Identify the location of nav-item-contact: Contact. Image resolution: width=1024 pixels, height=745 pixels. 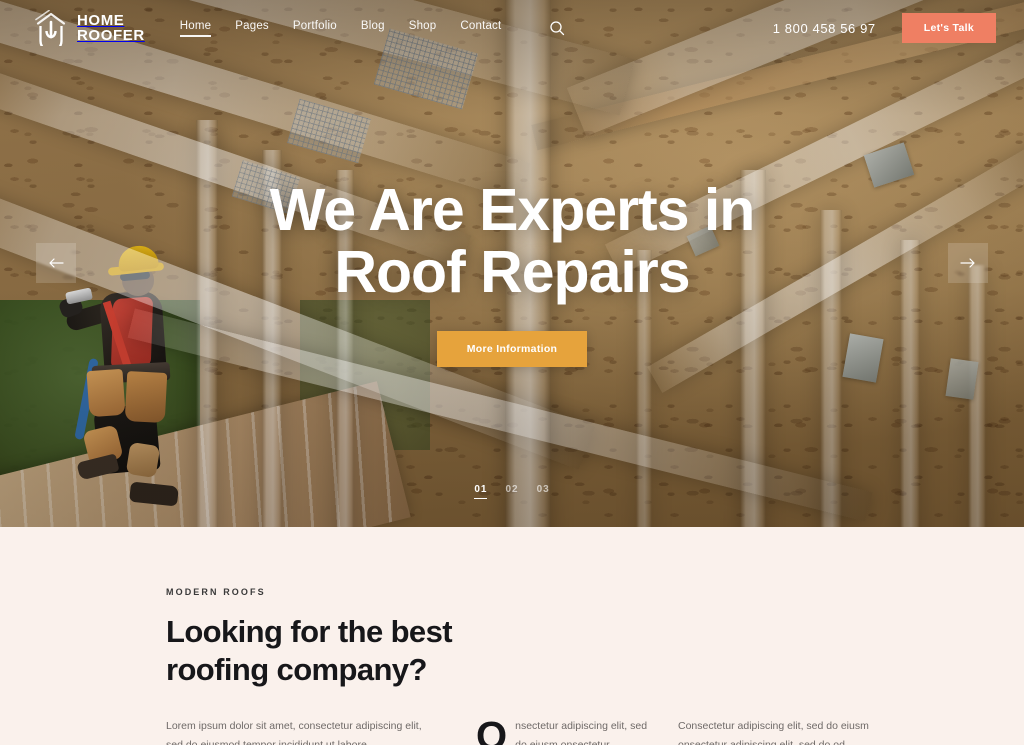
(480, 28).